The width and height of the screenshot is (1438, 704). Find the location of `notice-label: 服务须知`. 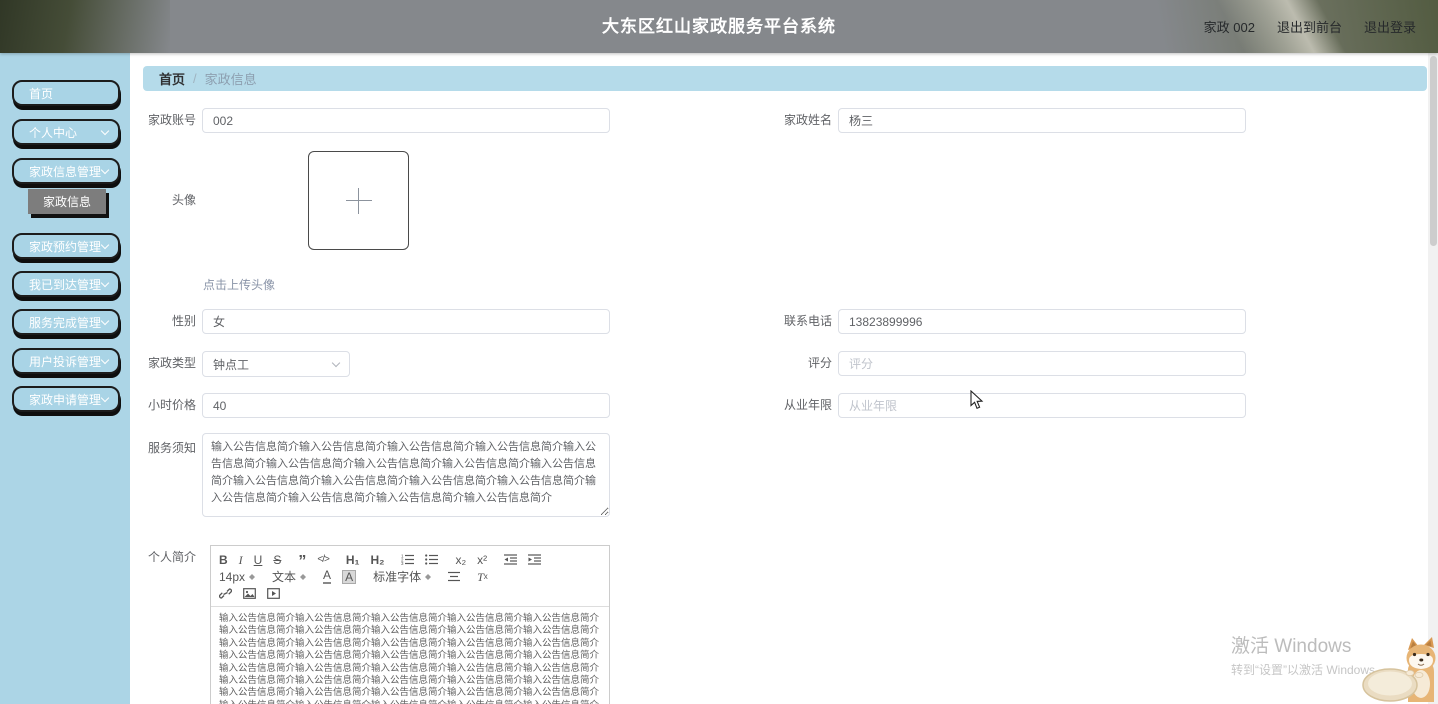

notice-label: 服务须知 is located at coordinates (171, 448).